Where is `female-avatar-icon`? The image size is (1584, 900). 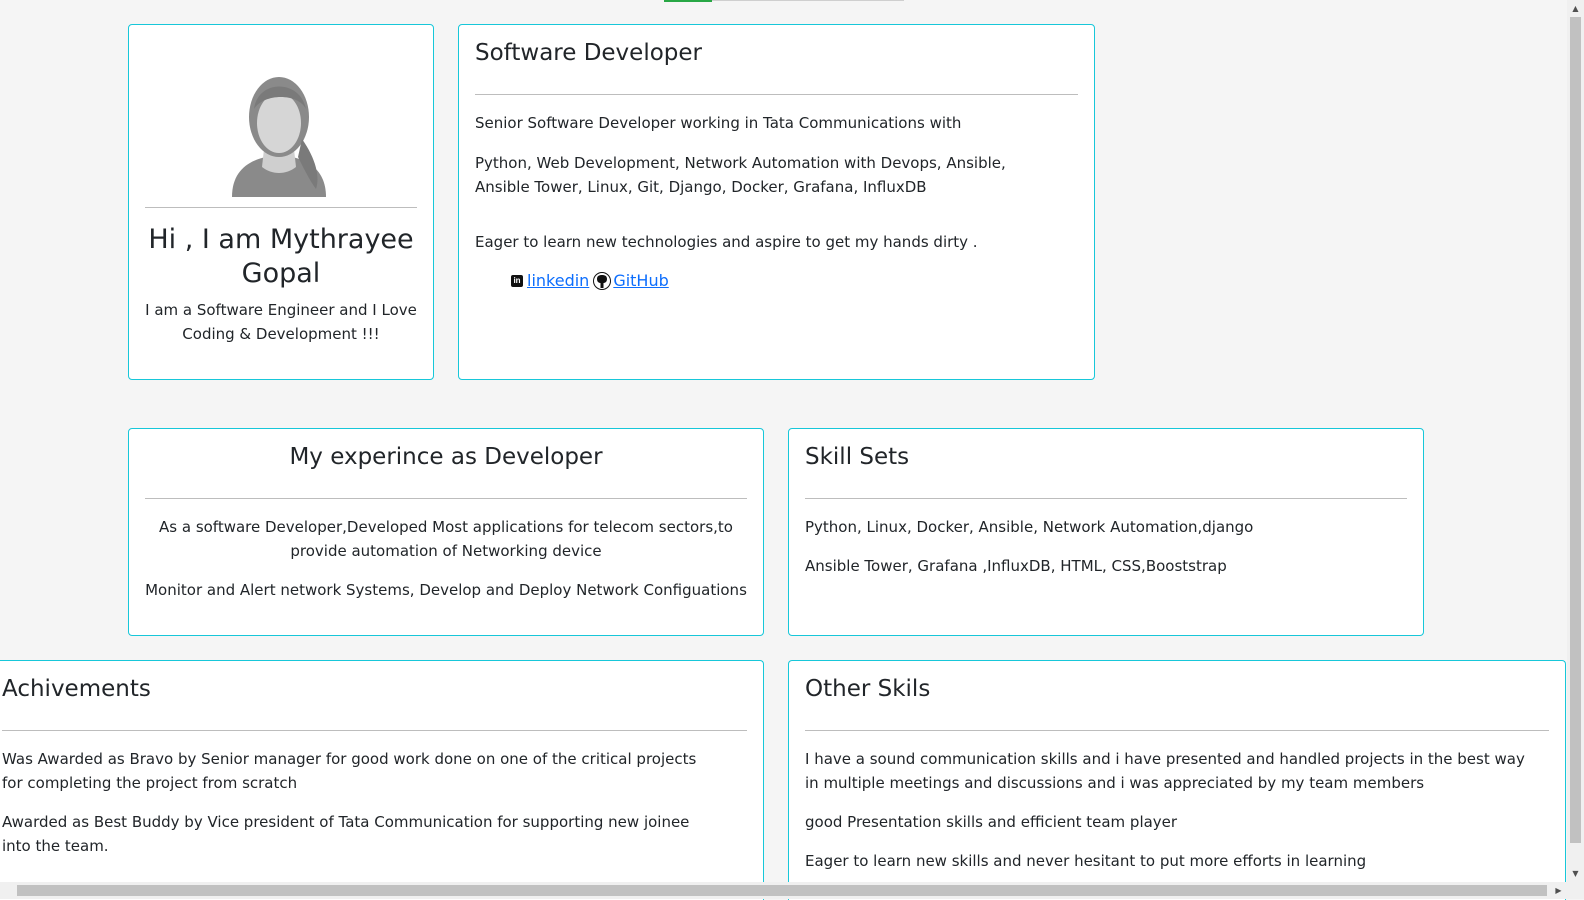
female-avatar-icon is located at coordinates (279, 137).